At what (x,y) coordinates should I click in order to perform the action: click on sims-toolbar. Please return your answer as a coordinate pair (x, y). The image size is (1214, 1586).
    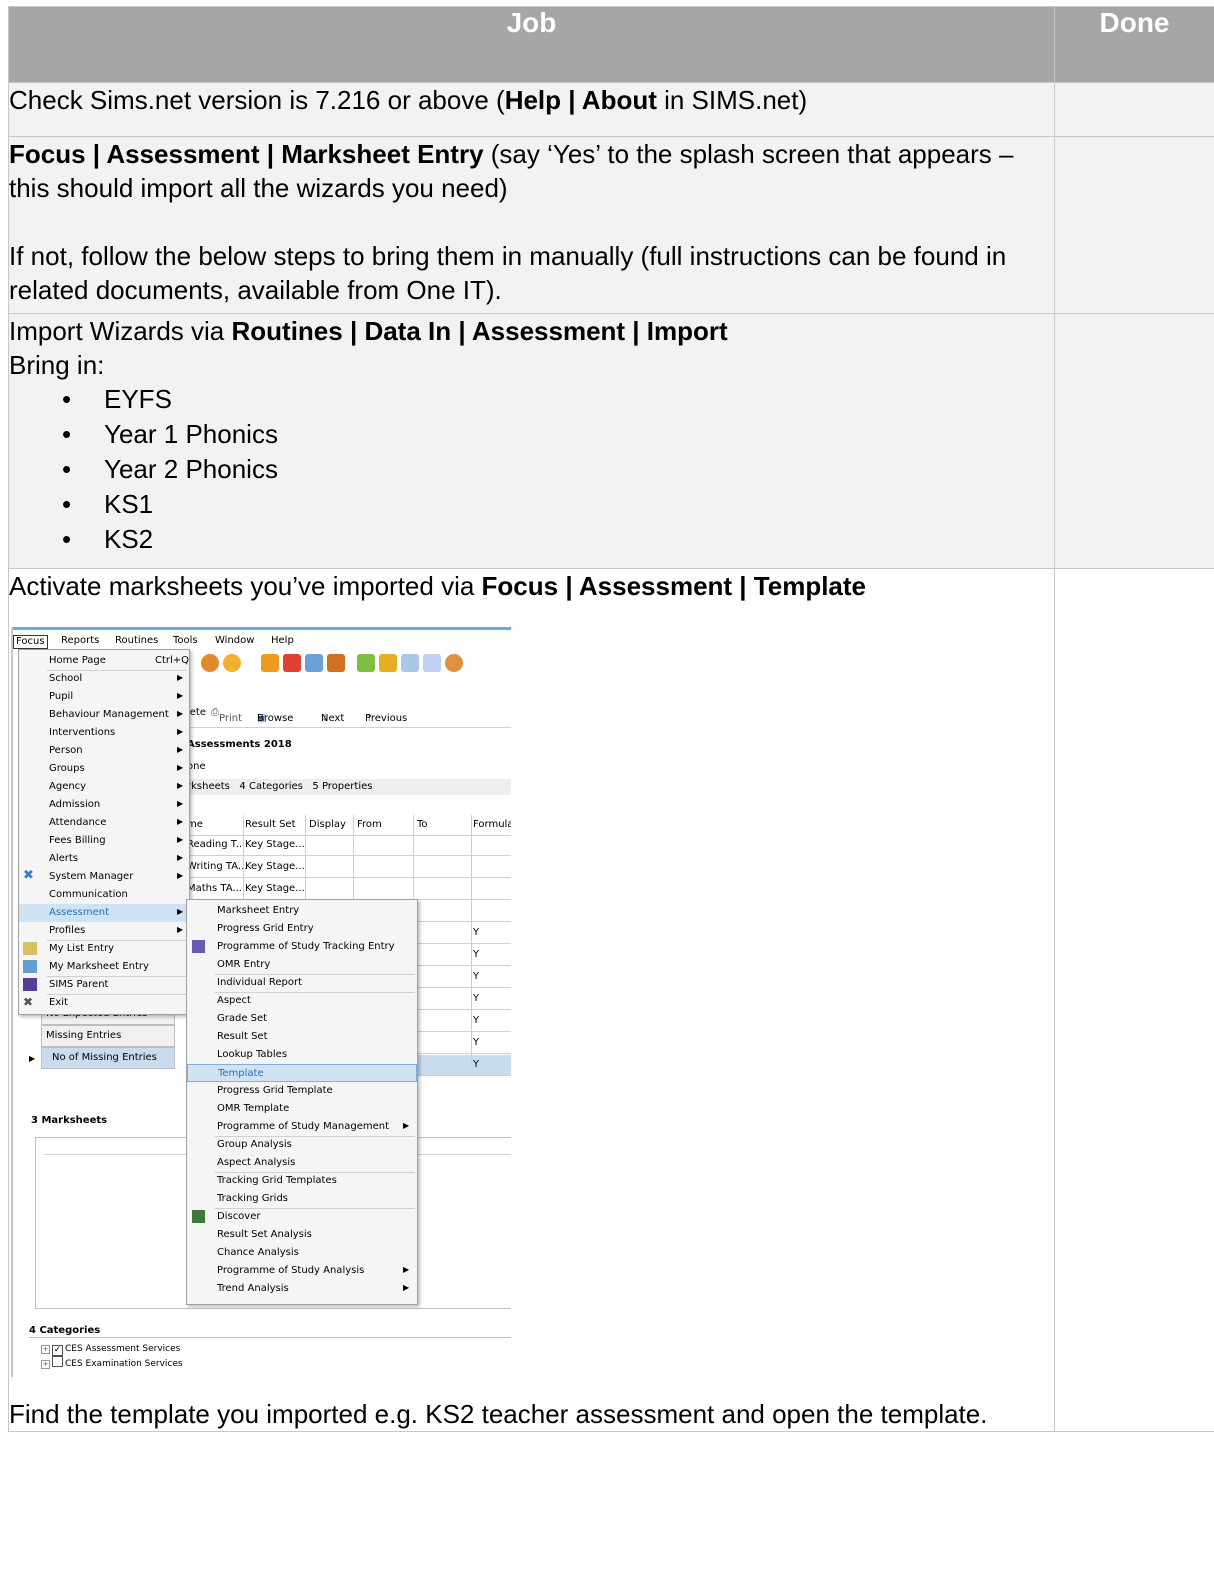
    Looking at the image, I should click on (349, 665).